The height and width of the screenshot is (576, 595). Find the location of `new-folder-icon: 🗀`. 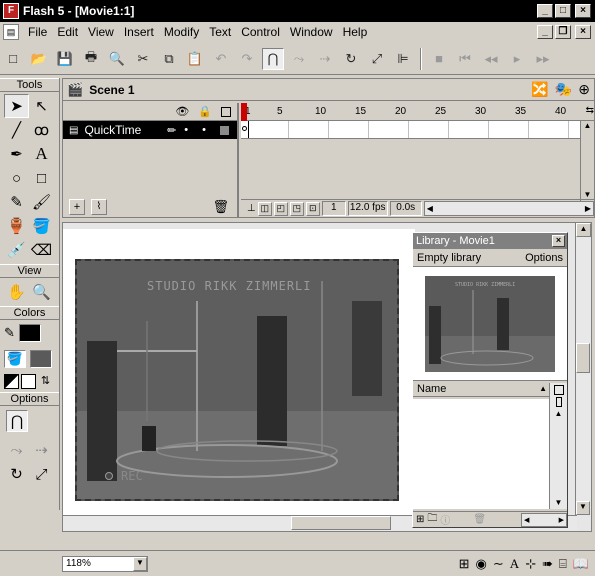

new-folder-icon: 🗀 is located at coordinates (432, 519).